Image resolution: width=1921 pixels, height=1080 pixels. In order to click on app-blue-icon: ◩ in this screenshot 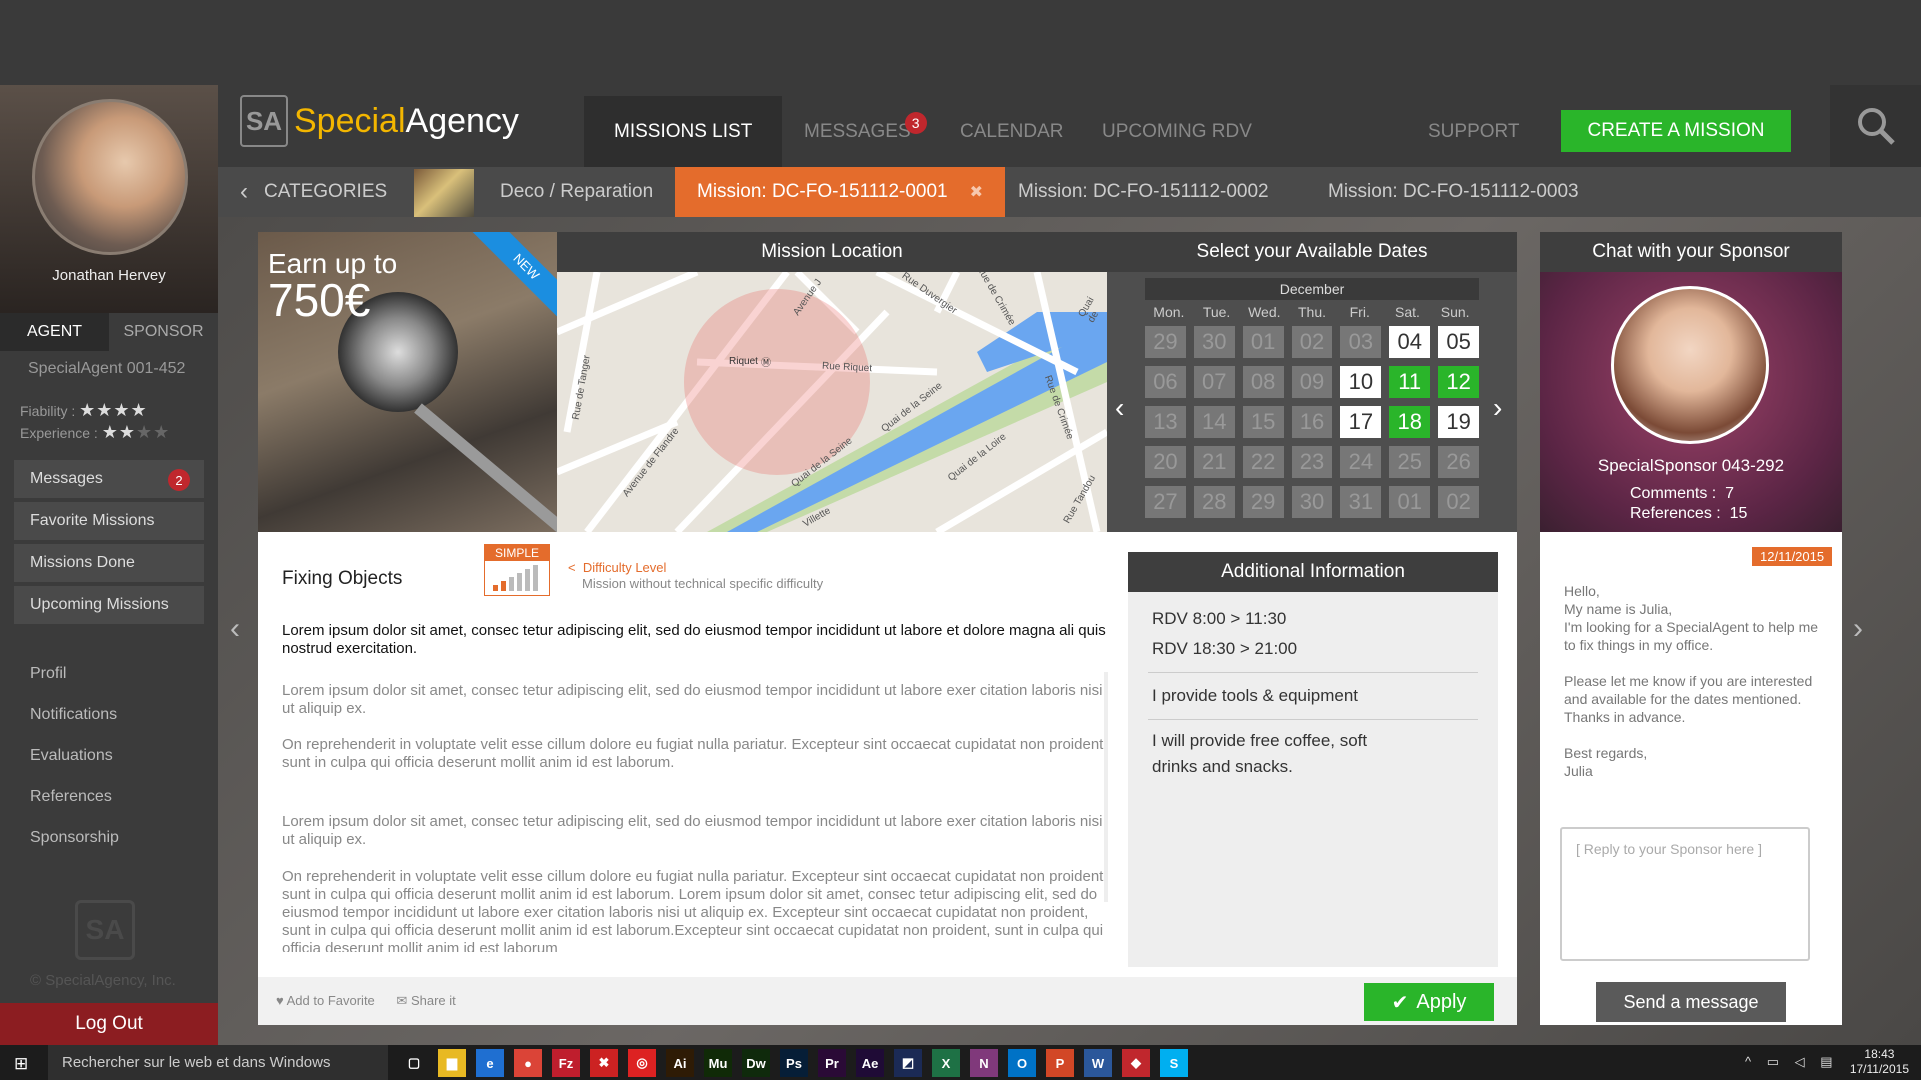, I will do `click(908, 1063)`.